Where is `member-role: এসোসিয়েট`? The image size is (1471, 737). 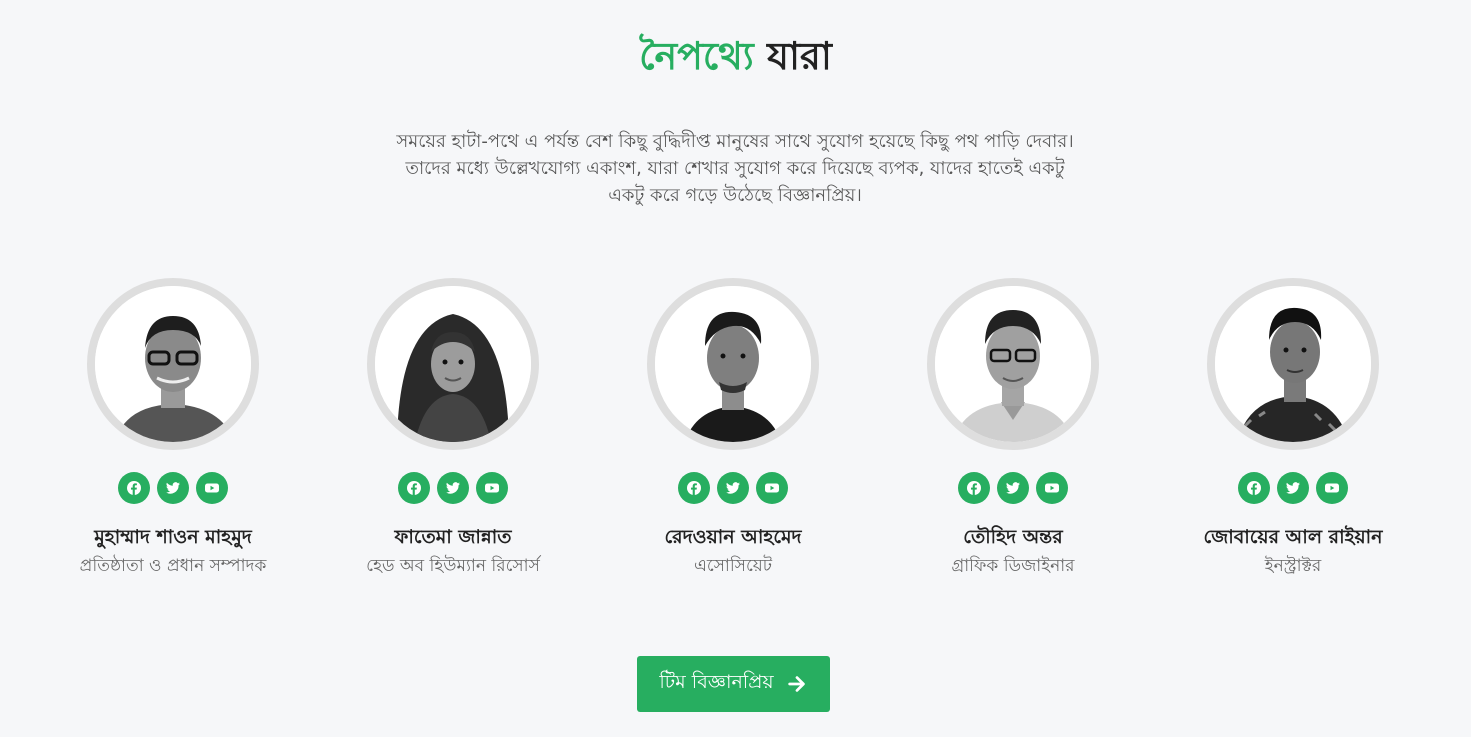 member-role: এসোসিয়েট is located at coordinates (733, 566).